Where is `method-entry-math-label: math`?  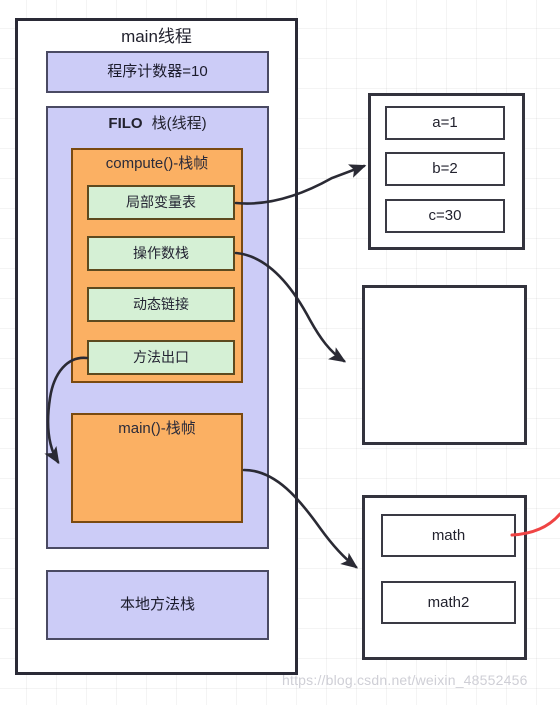 method-entry-math-label: math is located at coordinates (448, 535).